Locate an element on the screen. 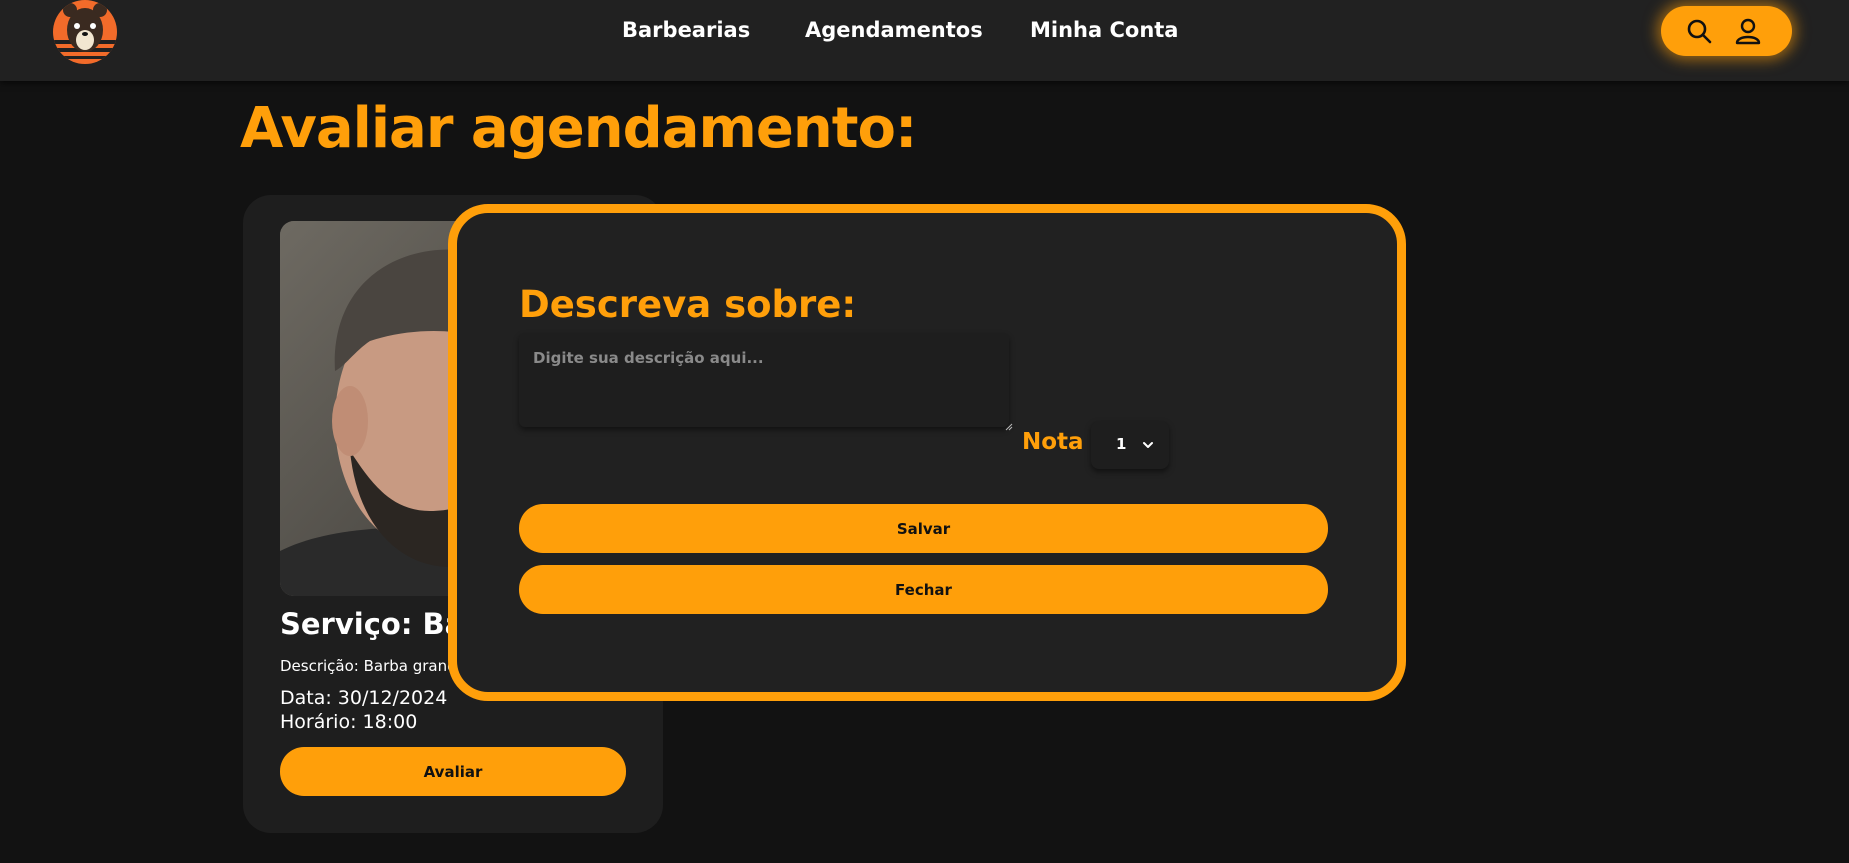  nav-link-agendamentos: Agendamentos is located at coordinates (894, 30).